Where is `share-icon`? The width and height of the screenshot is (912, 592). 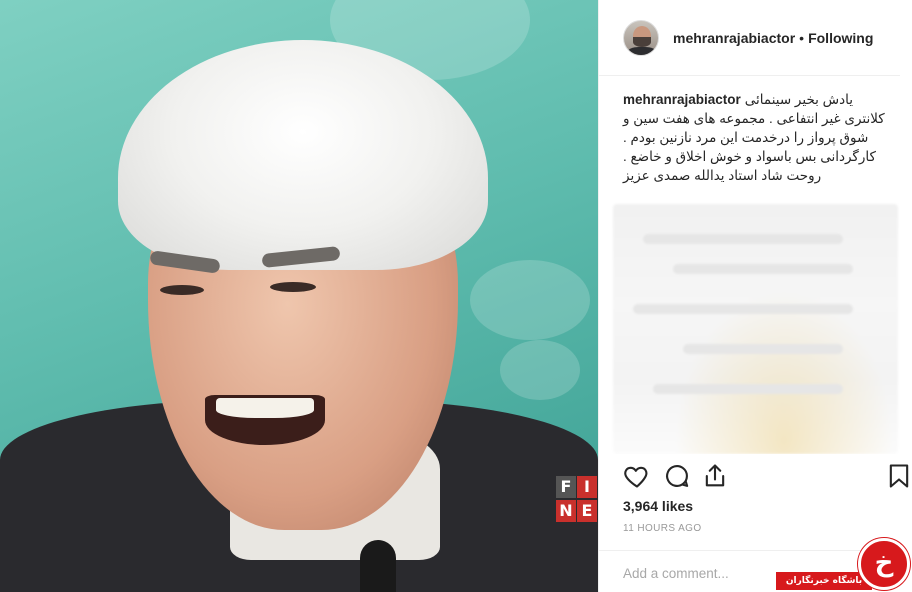 share-icon is located at coordinates (715, 476).